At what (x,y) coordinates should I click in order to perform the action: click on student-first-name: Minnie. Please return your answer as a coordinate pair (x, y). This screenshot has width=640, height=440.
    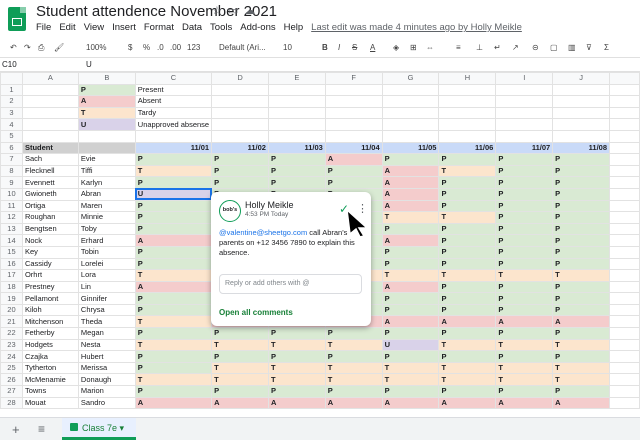
    Looking at the image, I should click on (106, 217).